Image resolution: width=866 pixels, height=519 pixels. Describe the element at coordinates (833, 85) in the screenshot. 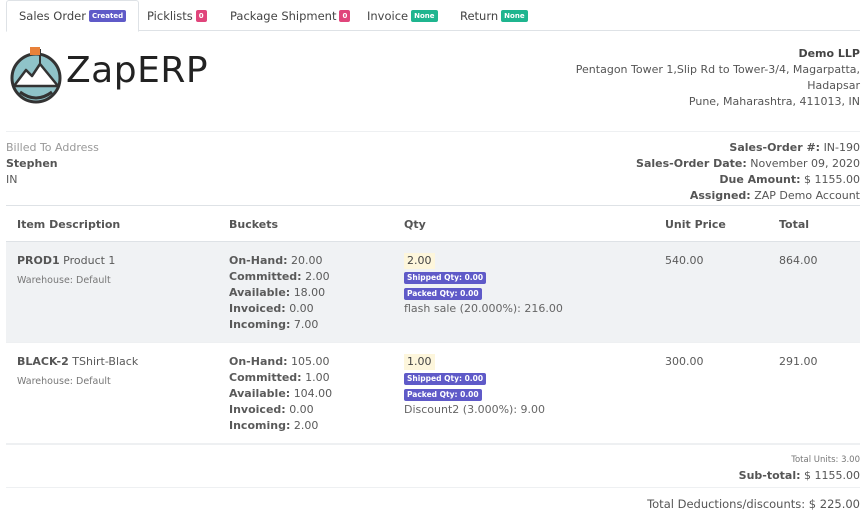

I see `address-line: Hadapsar` at that location.